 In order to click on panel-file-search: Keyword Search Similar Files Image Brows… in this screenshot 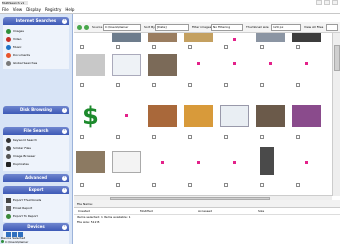, I will do `click(36, 153)`.